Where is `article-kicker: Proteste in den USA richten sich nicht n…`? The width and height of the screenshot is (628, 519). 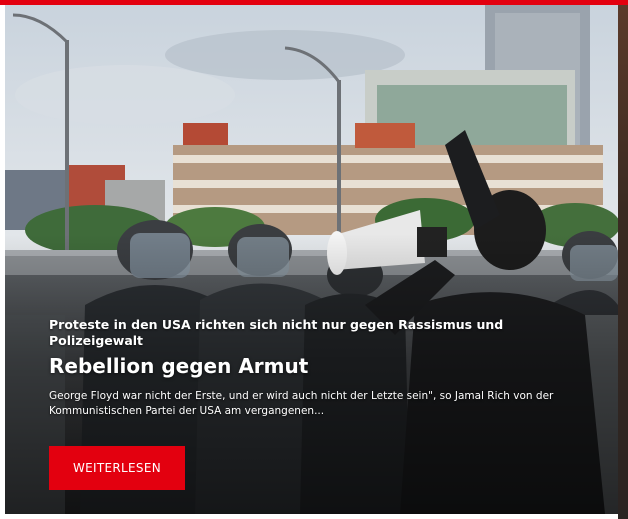
article-kicker: Proteste in den USA richten sich nicht n… is located at coordinates (276, 332).